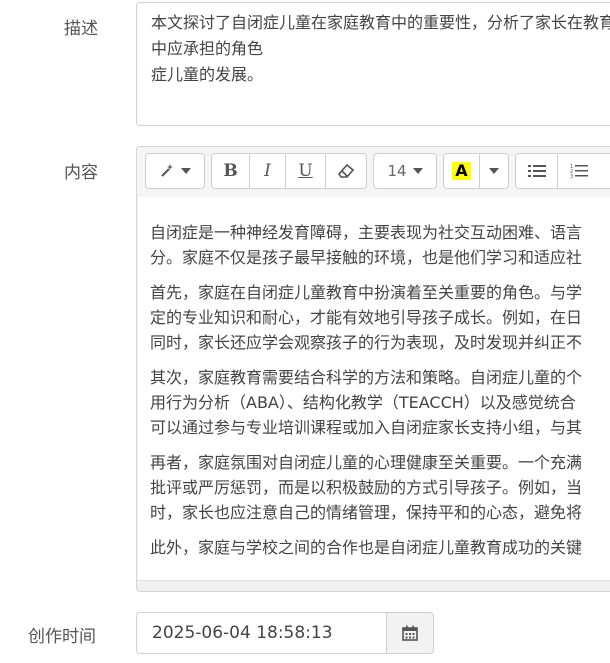 The width and height of the screenshot is (610, 663). What do you see at coordinates (366, 462) in the screenshot?
I see `paragraph-line: 再者，家庭氛围对自闭症儿童的心理健康至关重要。一个充满` at bounding box center [366, 462].